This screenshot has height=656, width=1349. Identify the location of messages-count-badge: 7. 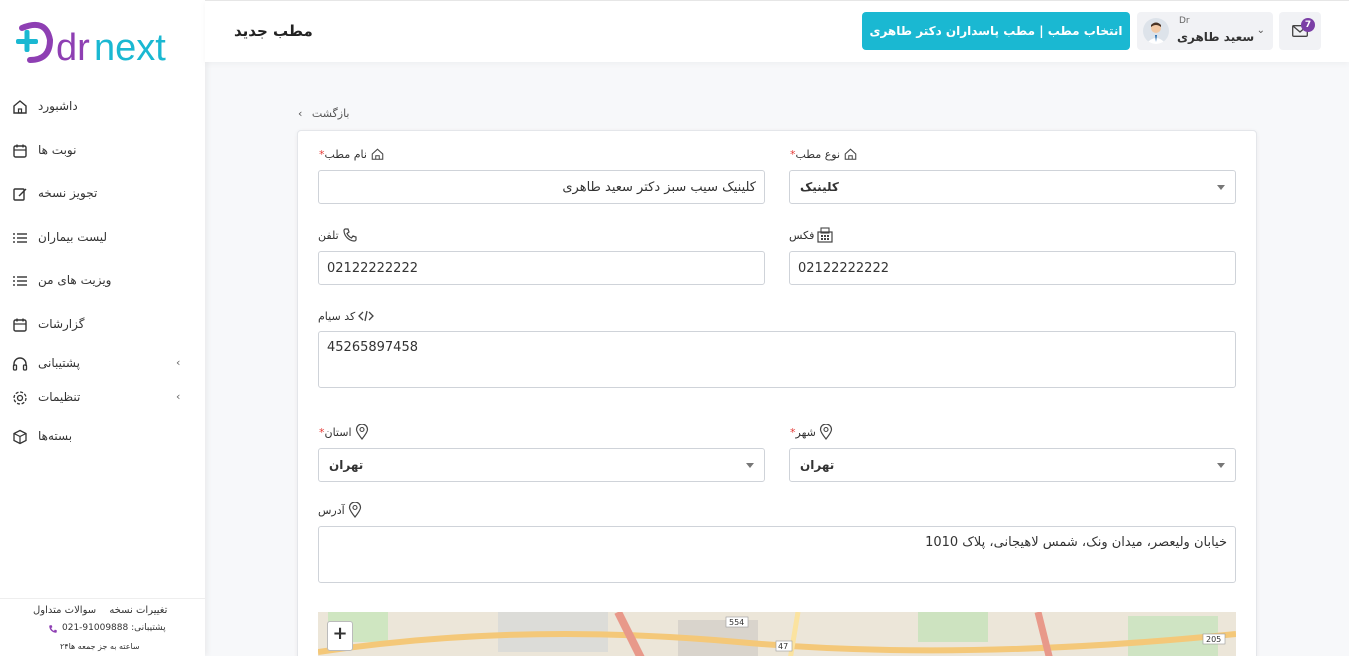
(1308, 25).